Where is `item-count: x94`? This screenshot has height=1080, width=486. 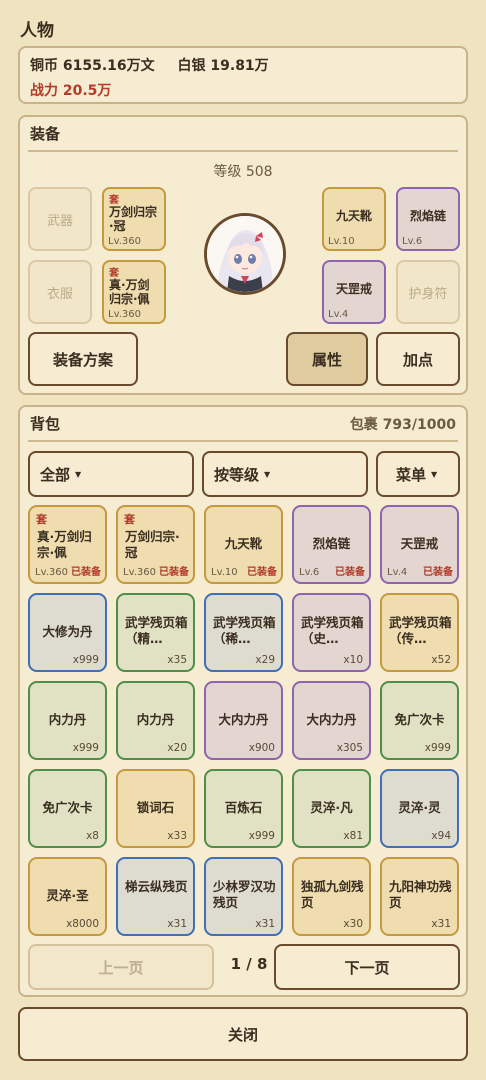
item-count: x94 is located at coordinates (441, 836).